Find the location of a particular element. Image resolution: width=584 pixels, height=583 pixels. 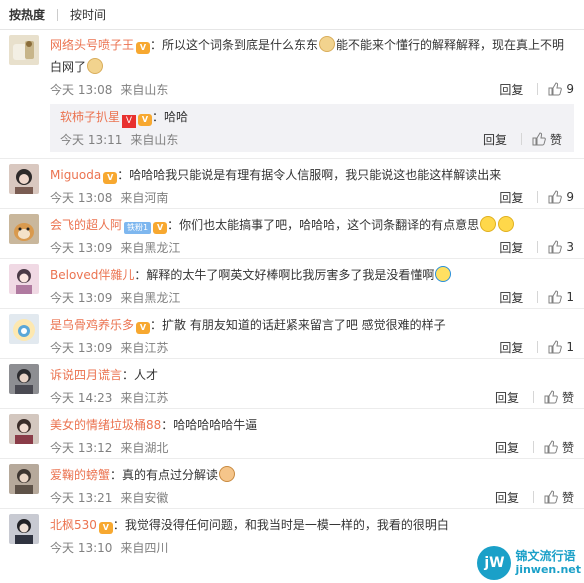

doge-emoji-icon is located at coordinates (95, 66).